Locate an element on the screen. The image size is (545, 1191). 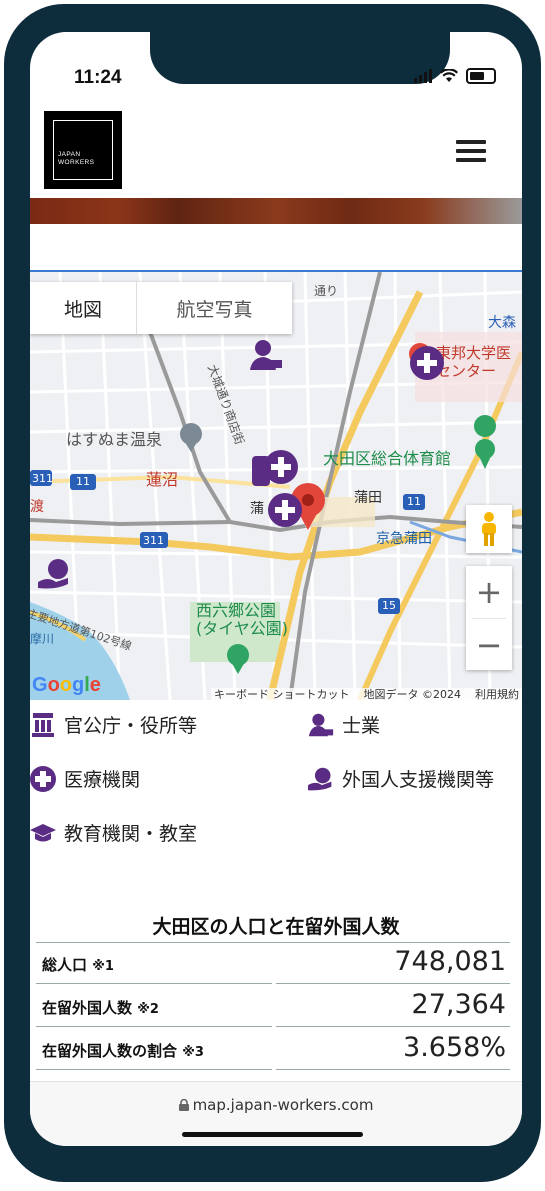
medical-marker-station is located at coordinates (285, 510).